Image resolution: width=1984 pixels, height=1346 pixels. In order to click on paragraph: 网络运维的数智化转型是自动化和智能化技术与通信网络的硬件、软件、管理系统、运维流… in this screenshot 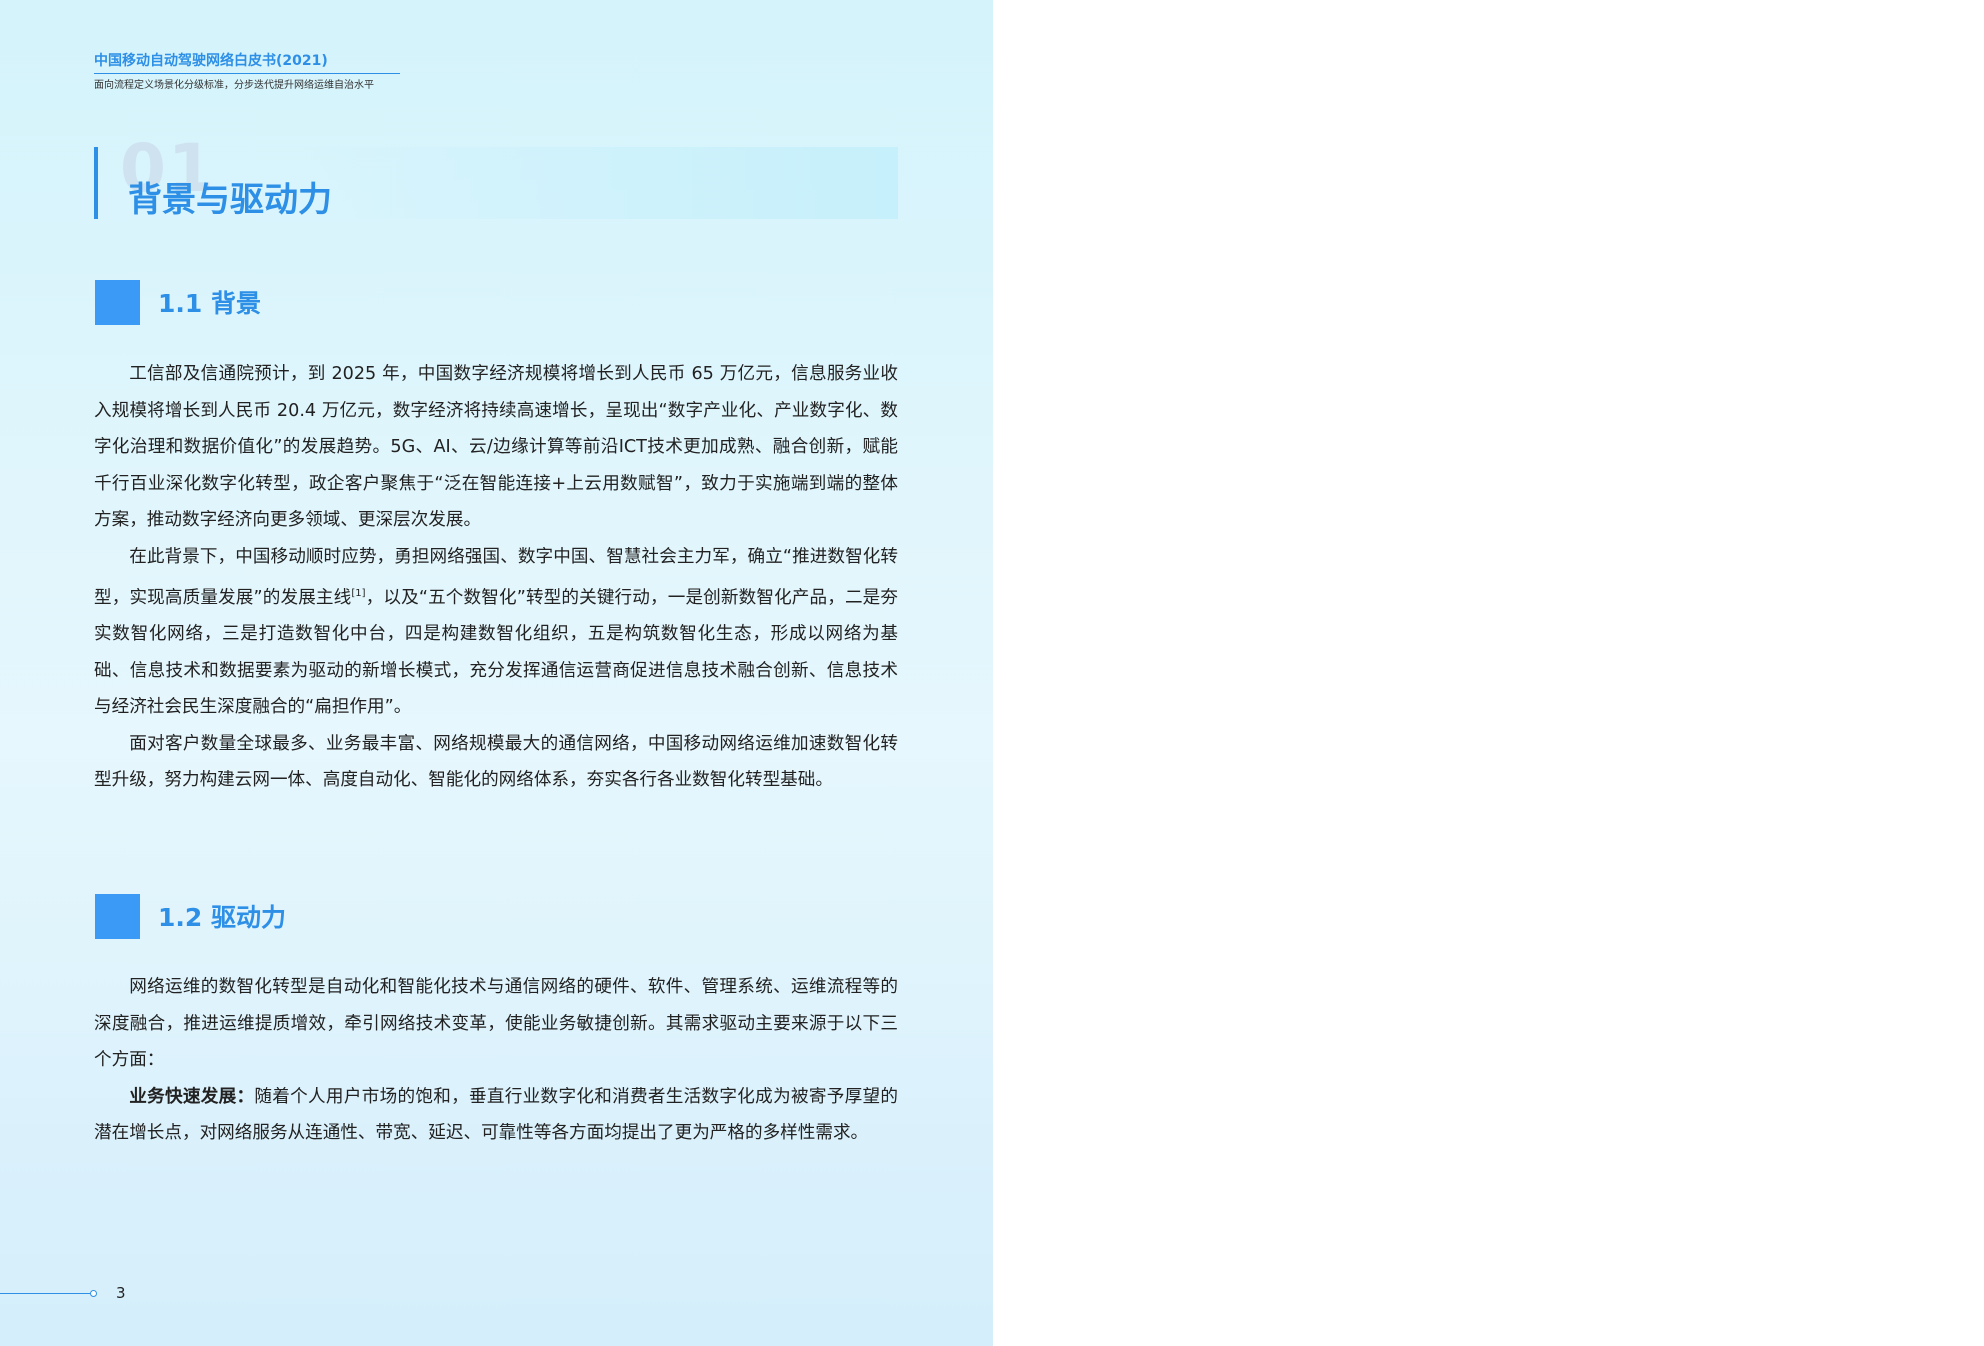, I will do `click(496, 1024)`.